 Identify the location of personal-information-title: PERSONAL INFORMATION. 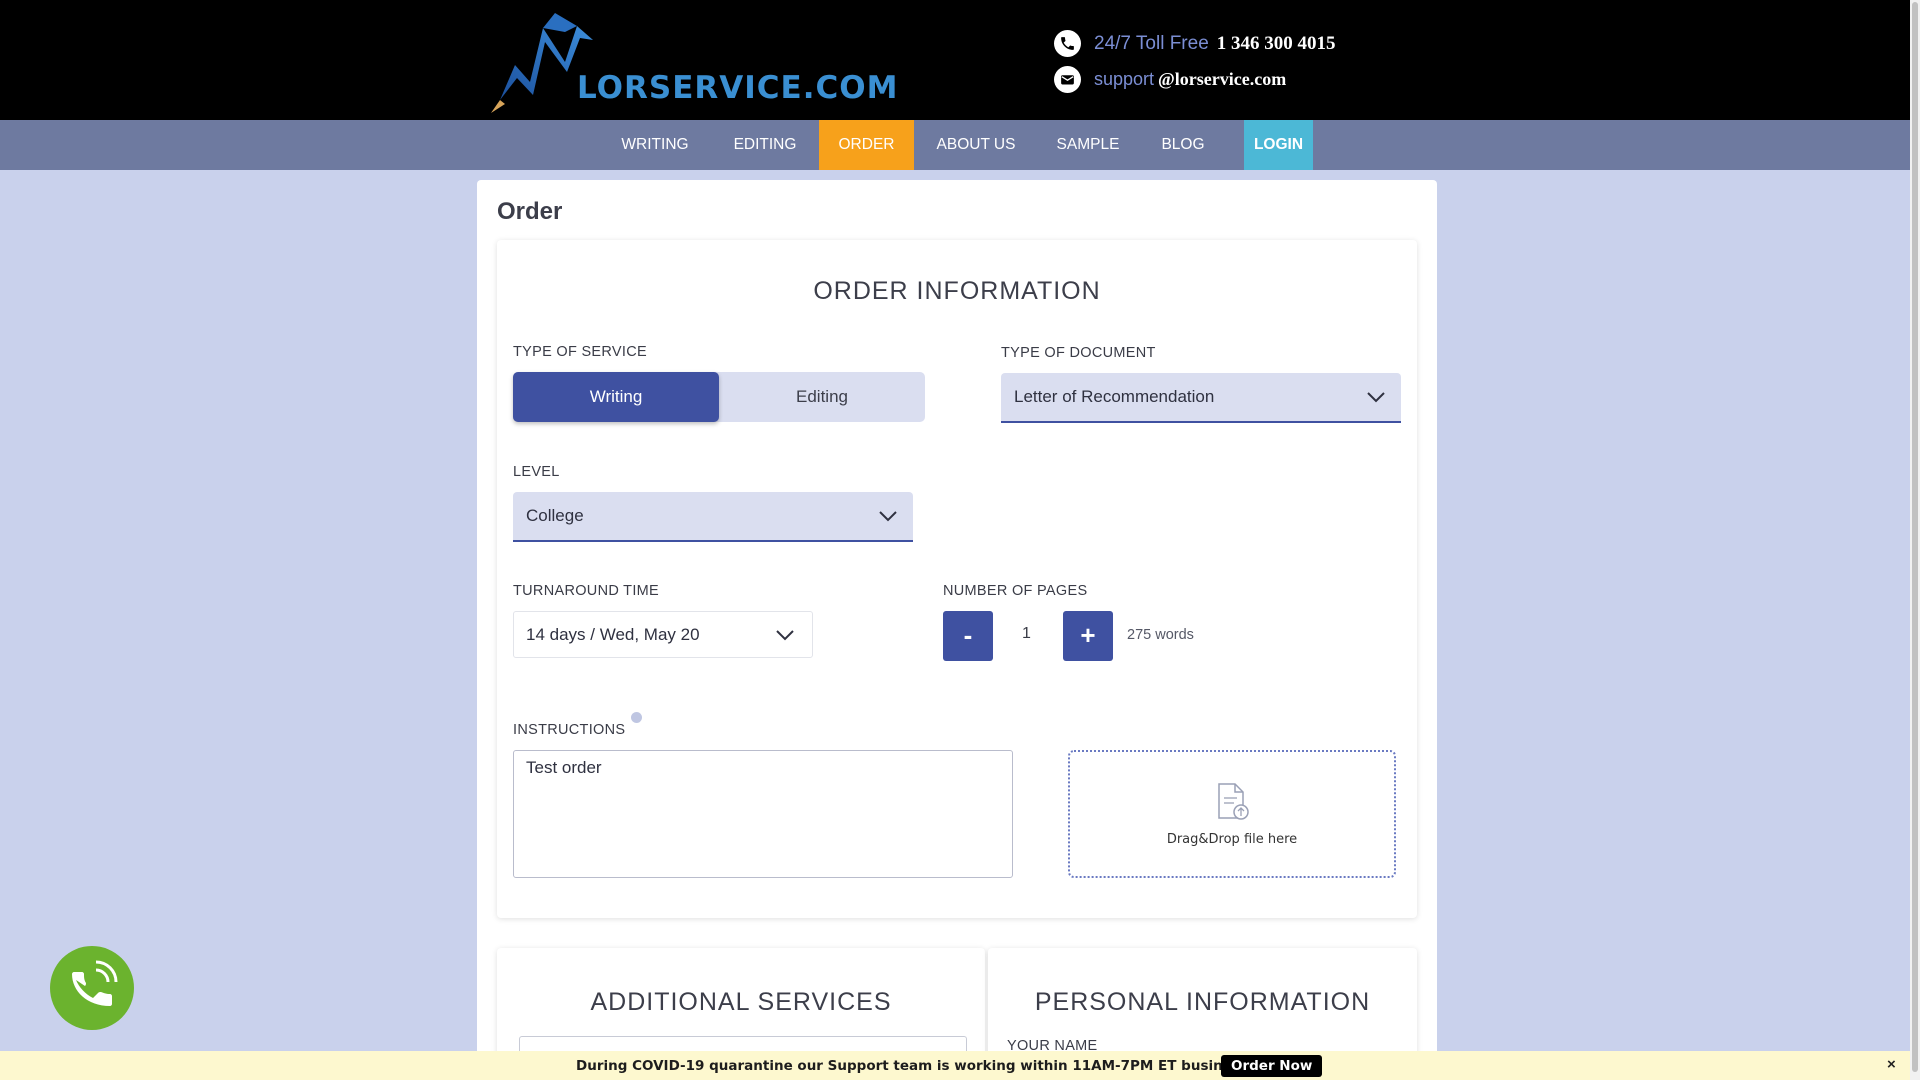
(1202, 1002).